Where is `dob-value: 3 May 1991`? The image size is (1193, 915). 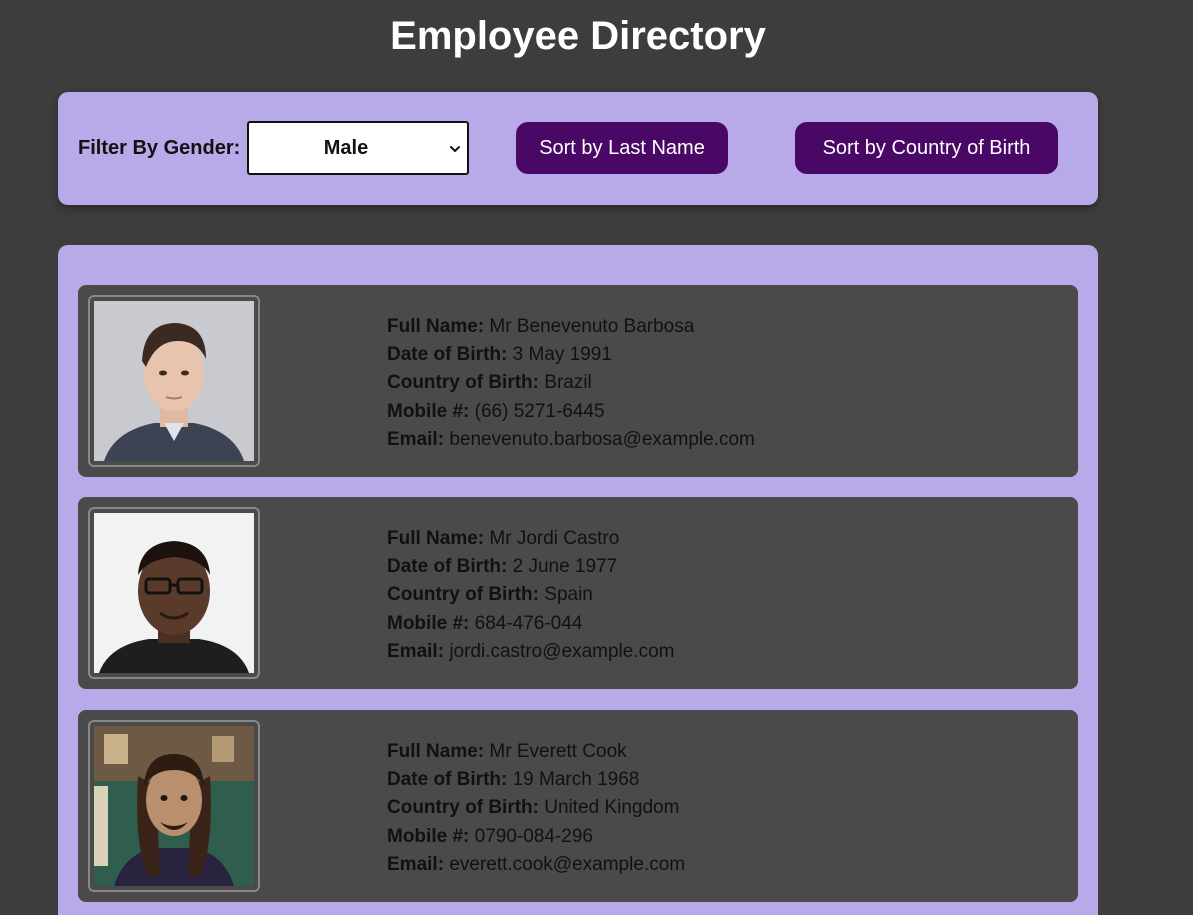
dob-value: 3 May 1991 is located at coordinates (562, 355).